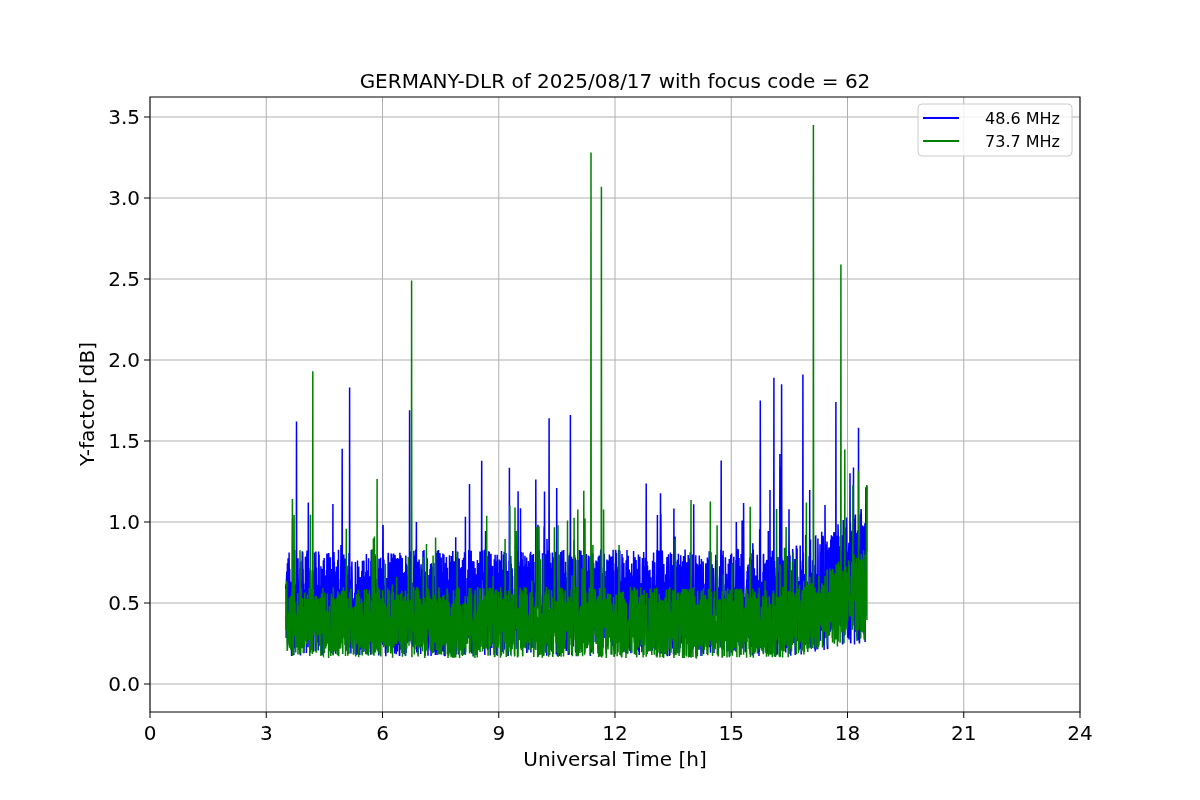 The height and width of the screenshot is (800, 1200). Describe the element at coordinates (124, 279) in the screenshot. I see `y-tick-label: 2.5` at that location.